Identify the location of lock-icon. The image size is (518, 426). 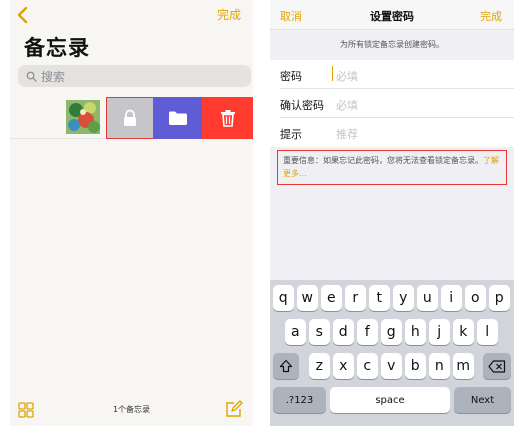
(130, 117).